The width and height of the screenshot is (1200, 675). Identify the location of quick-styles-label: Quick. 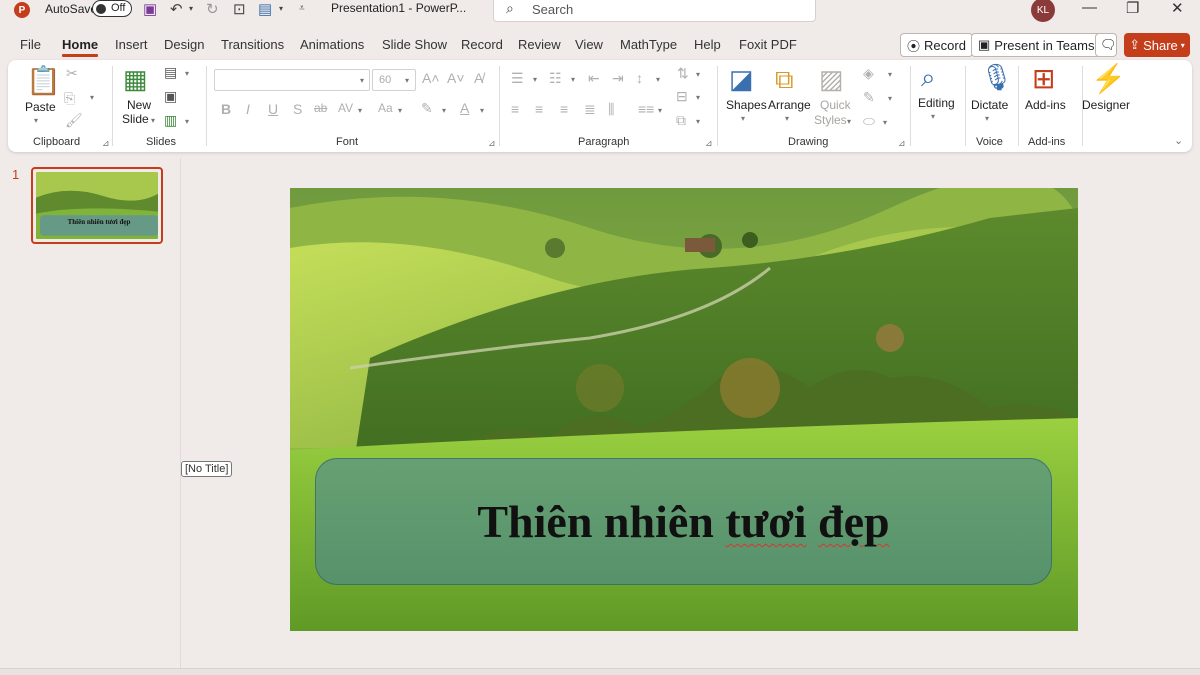
(835, 105).